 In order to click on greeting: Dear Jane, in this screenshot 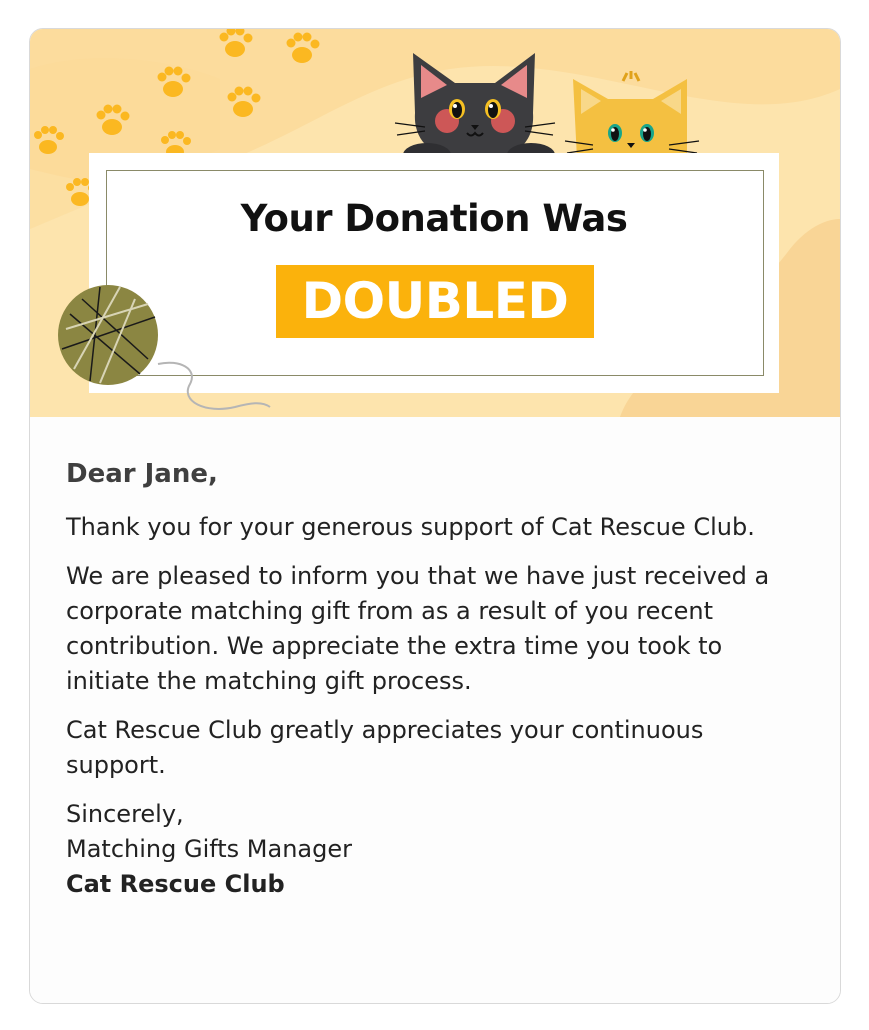, I will do `click(142, 474)`.